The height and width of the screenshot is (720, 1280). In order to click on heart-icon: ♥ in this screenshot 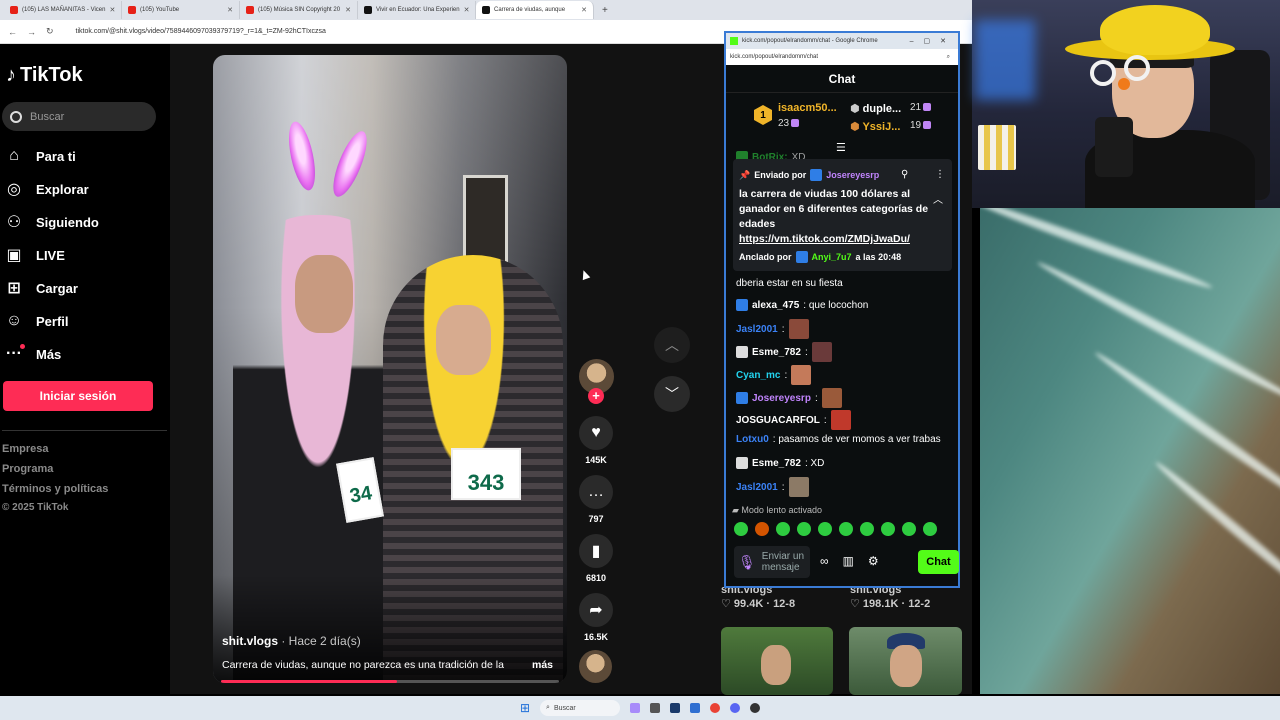, I will do `click(596, 433)`.